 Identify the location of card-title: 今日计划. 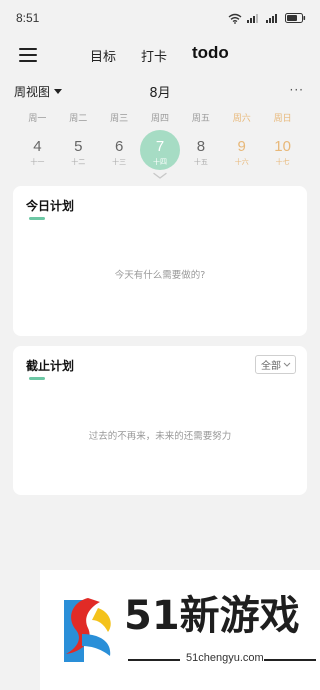
(50, 206).